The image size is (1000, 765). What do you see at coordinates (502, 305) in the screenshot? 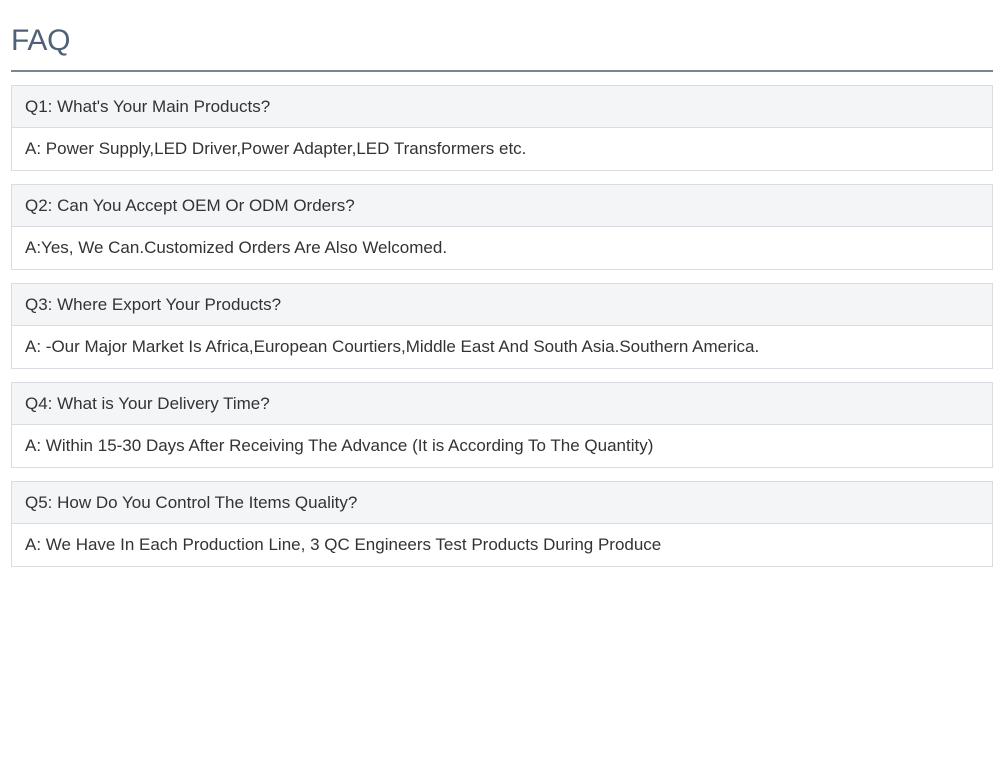
I see `faq-question: Q3: Where Export Your Products?` at bounding box center [502, 305].